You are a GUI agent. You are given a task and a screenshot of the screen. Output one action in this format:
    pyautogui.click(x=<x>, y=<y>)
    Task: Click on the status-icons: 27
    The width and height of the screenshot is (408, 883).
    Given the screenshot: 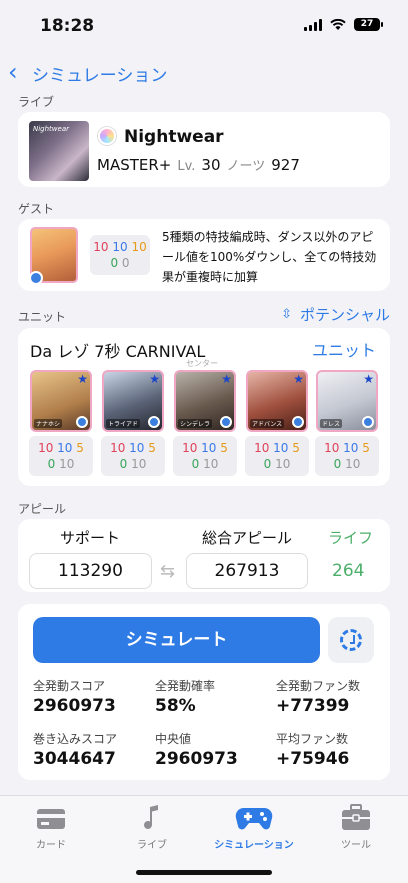 What is the action you would take?
    pyautogui.click(x=343, y=24)
    